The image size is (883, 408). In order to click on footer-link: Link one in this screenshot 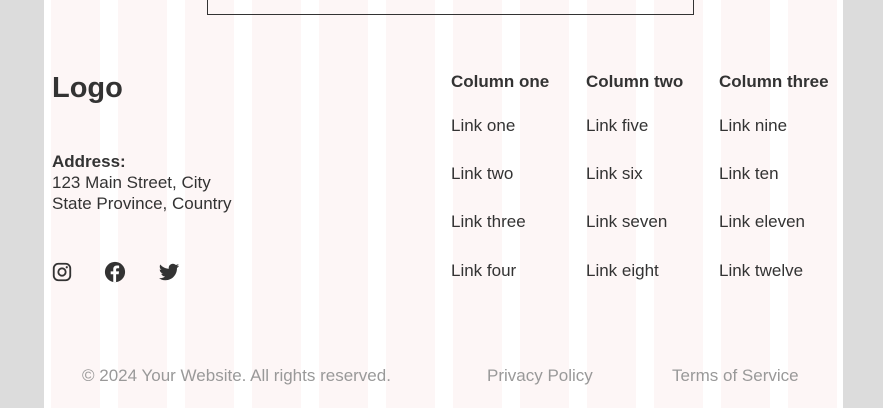, I will do `click(483, 126)`.